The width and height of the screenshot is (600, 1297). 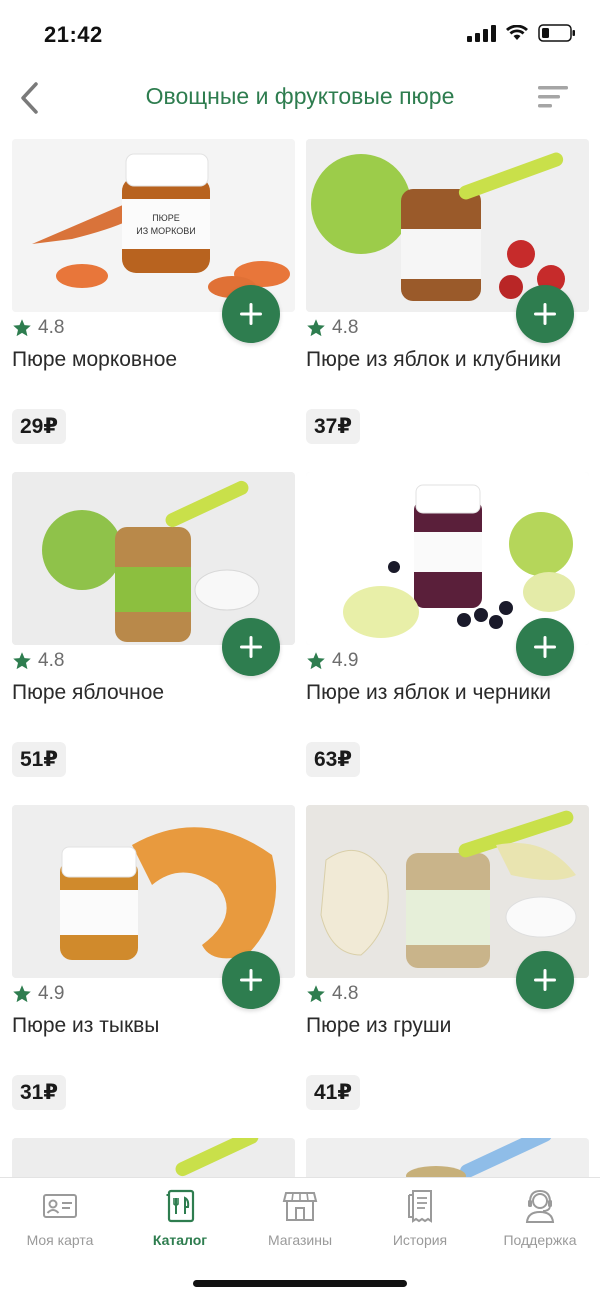 What do you see at coordinates (517, 33) in the screenshot?
I see `wifi-icon` at bounding box center [517, 33].